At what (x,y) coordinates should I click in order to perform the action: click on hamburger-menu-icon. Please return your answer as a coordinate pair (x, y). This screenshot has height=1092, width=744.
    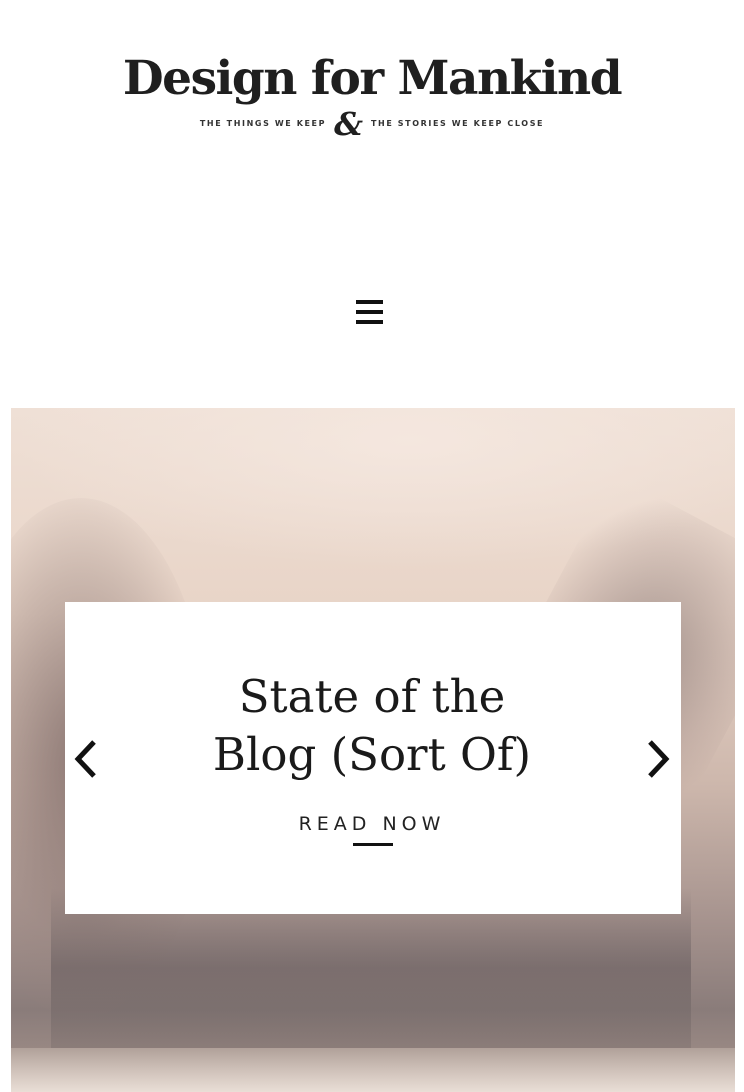
    Looking at the image, I should click on (370, 313).